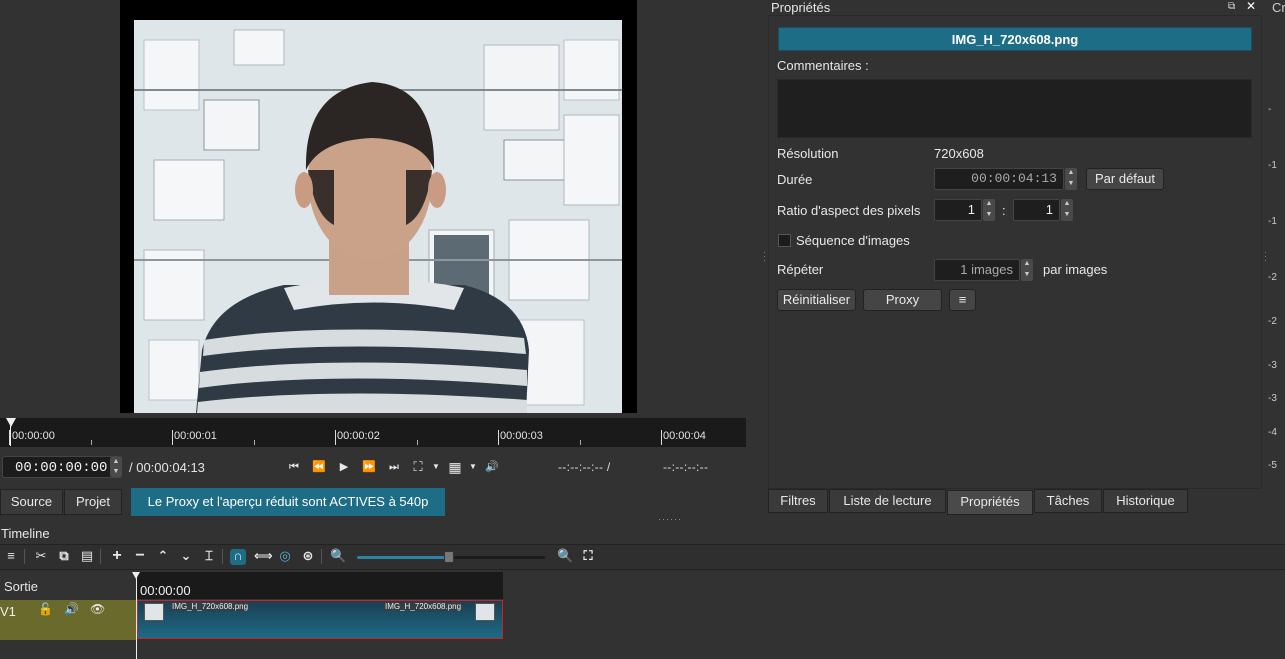  Describe the element at coordinates (808, 153) in the screenshot. I see `resolution-label: Résolution` at that location.